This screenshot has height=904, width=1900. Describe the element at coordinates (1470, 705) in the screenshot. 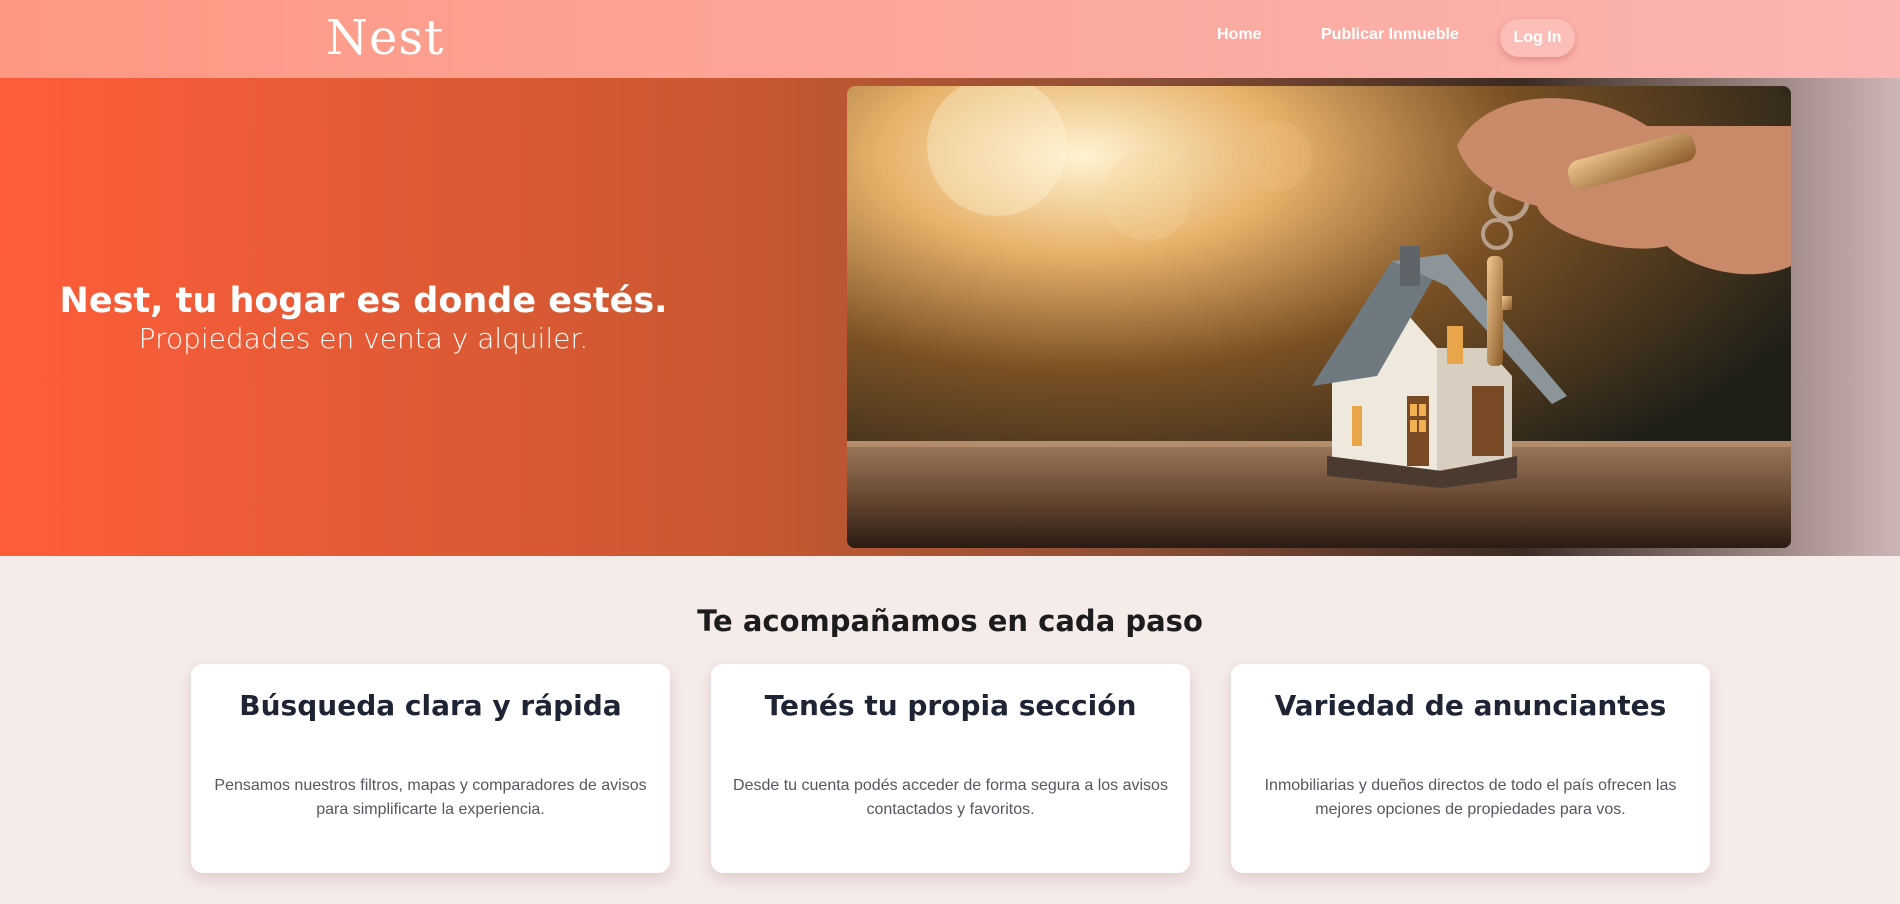

I see `feature-card-title: Variedad de anunciantes` at that location.